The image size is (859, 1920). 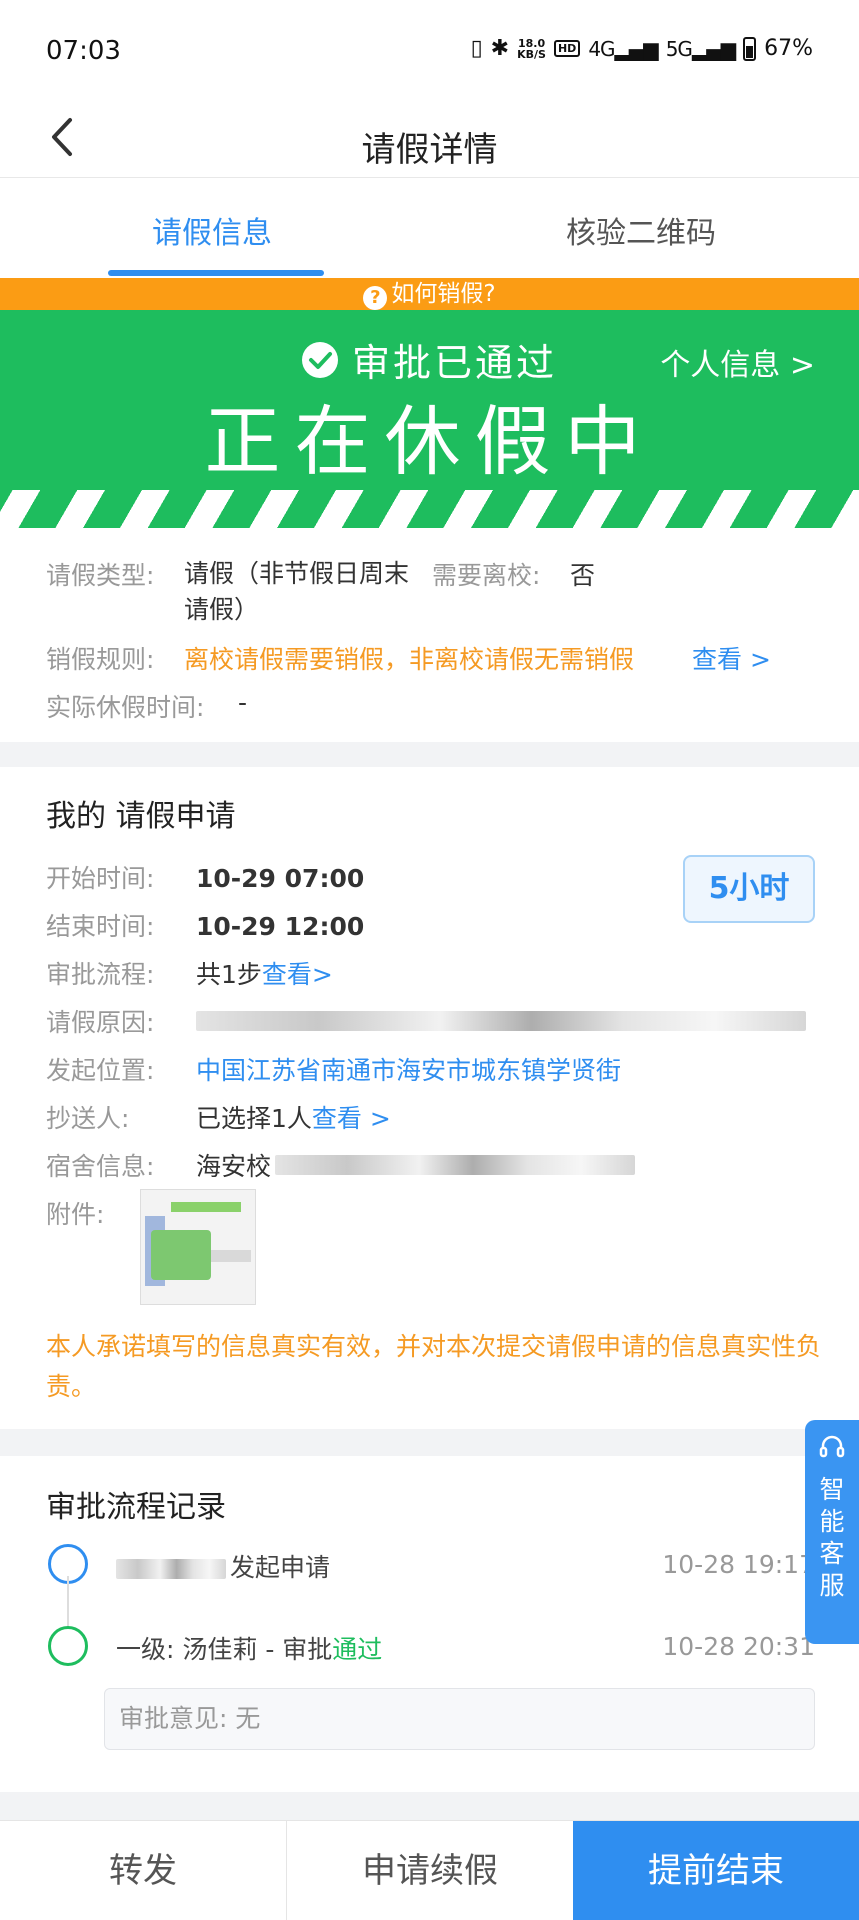 I want to click on nav-bar: 请假详情, so click(x=429, y=139).